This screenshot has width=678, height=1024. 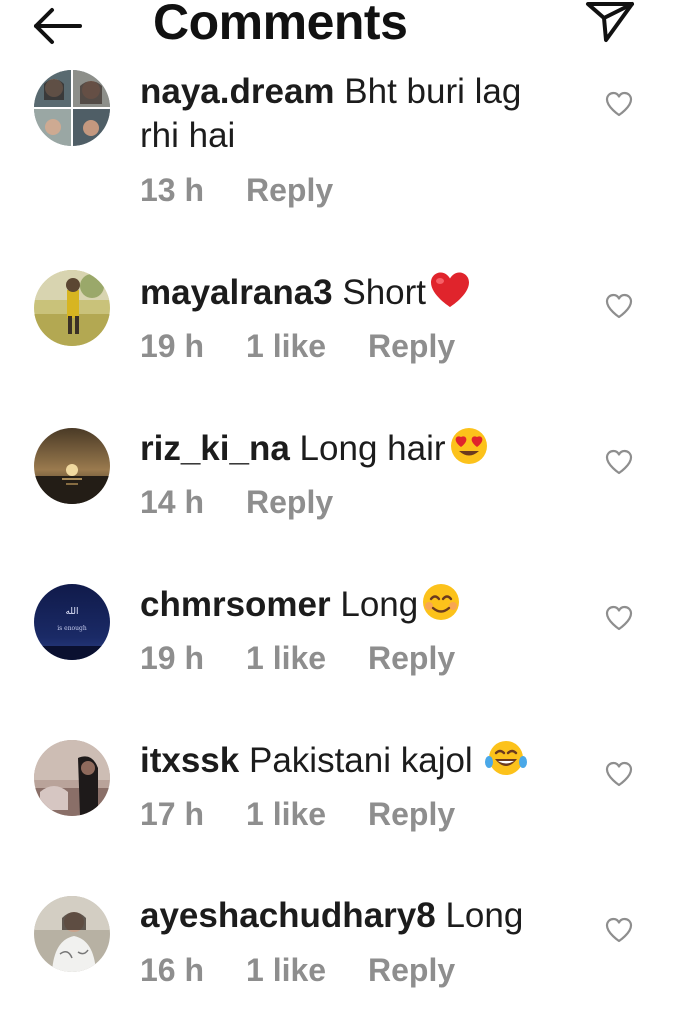 What do you see at coordinates (215, 448) in the screenshot?
I see `comment-username: riz_ki_na` at bounding box center [215, 448].